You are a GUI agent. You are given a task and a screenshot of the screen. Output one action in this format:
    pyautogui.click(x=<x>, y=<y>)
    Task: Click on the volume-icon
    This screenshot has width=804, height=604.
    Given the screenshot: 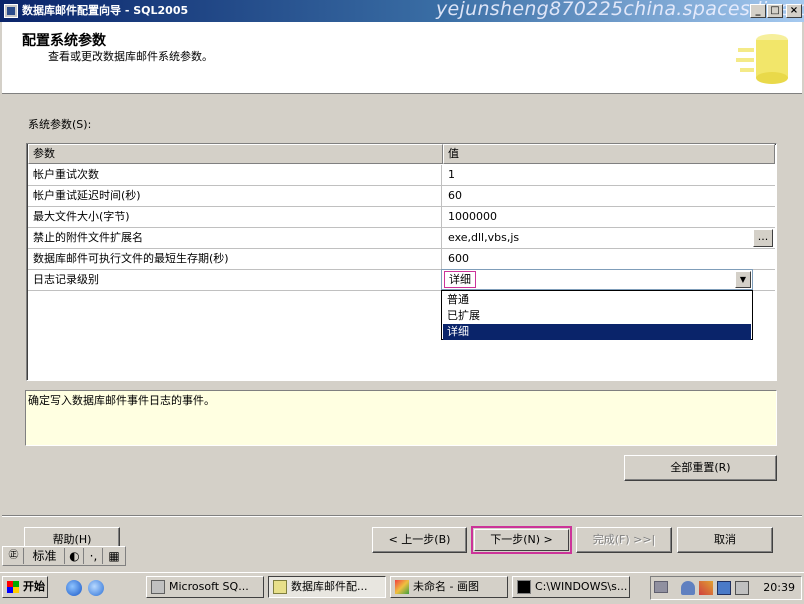 What is the action you would take?
    pyautogui.click(x=742, y=588)
    